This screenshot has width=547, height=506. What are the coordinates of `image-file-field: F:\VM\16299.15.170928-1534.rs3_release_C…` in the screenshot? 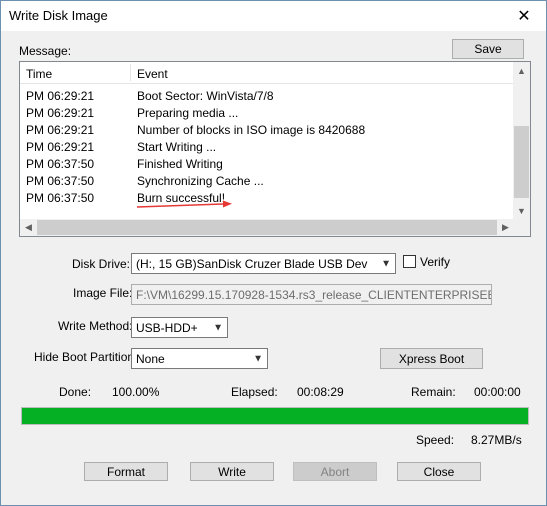 It's located at (311, 294).